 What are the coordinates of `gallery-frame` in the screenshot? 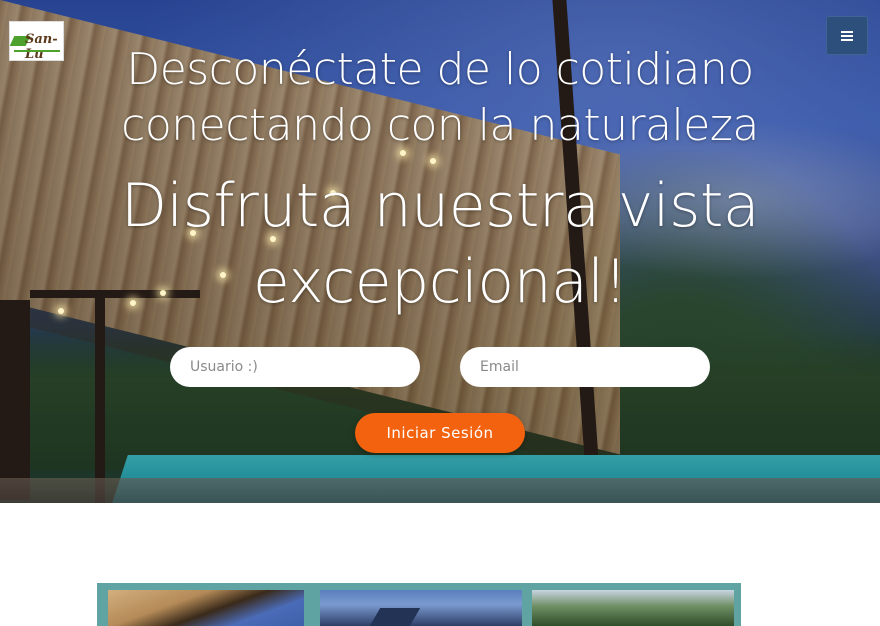 It's located at (419, 604).